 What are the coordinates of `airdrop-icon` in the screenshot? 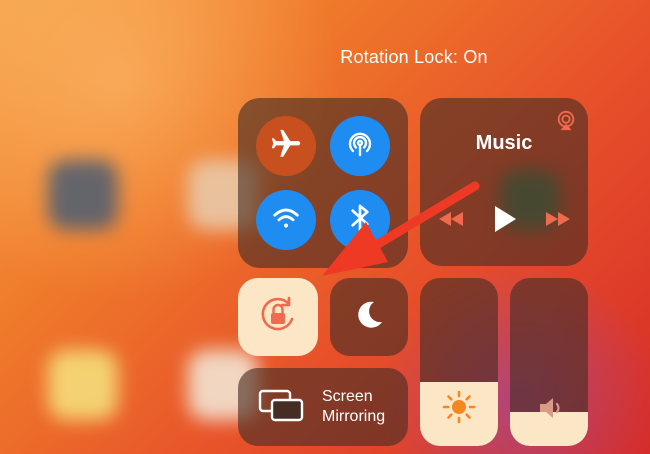 It's located at (360, 146).